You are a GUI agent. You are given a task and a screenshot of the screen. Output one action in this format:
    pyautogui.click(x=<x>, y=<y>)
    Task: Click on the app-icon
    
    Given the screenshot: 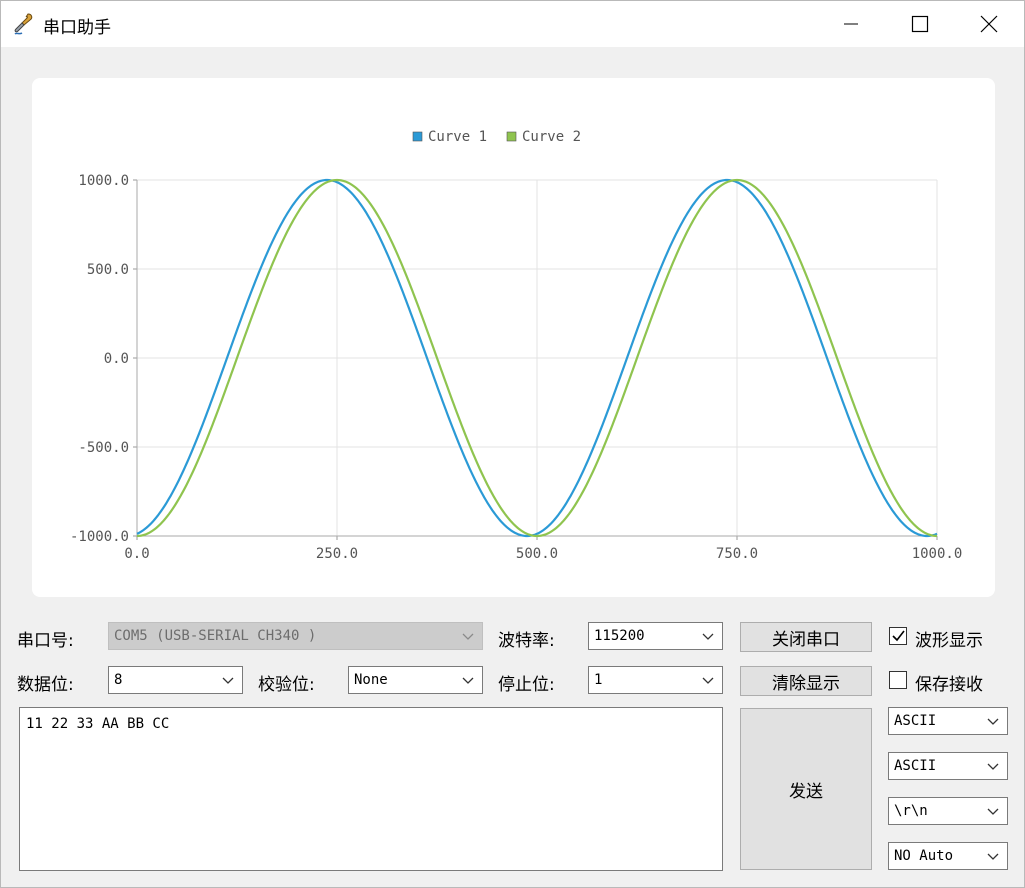 What is the action you would take?
    pyautogui.click(x=23, y=24)
    